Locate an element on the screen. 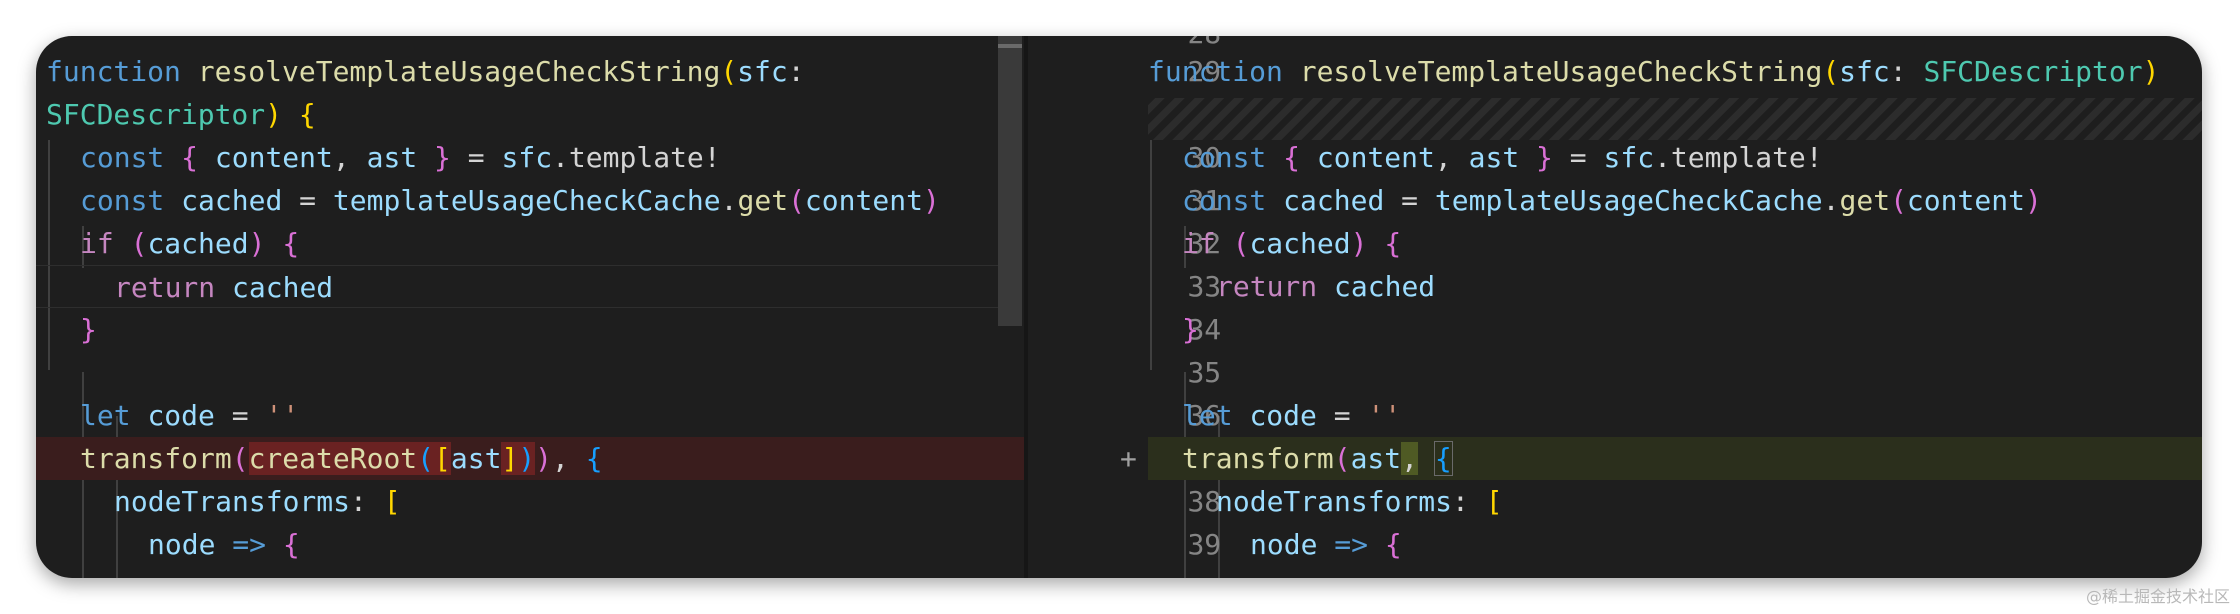 Image resolution: width=2240 pixels, height=614 pixels. scrollbar is located at coordinates (1010, 181).